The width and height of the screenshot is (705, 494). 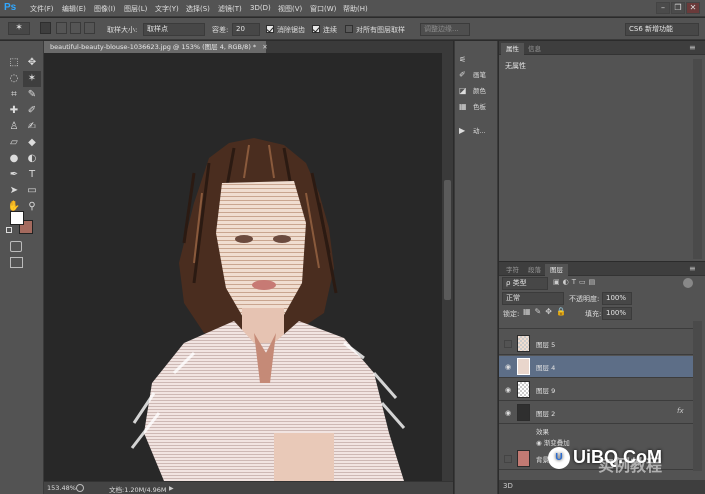 What do you see at coordinates (14, 175) in the screenshot?
I see `pen-tool-icon: ✒` at bounding box center [14, 175].